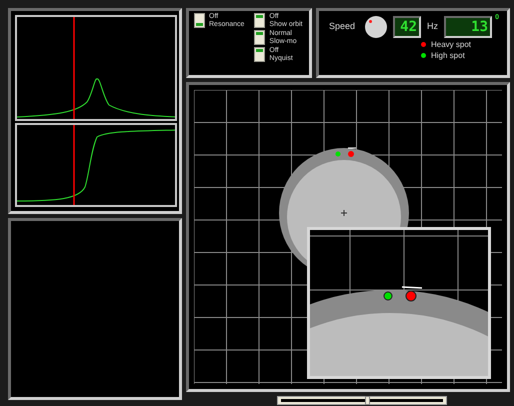 This screenshot has width=514, height=406. I want to click on unit-label: Hz, so click(432, 27).